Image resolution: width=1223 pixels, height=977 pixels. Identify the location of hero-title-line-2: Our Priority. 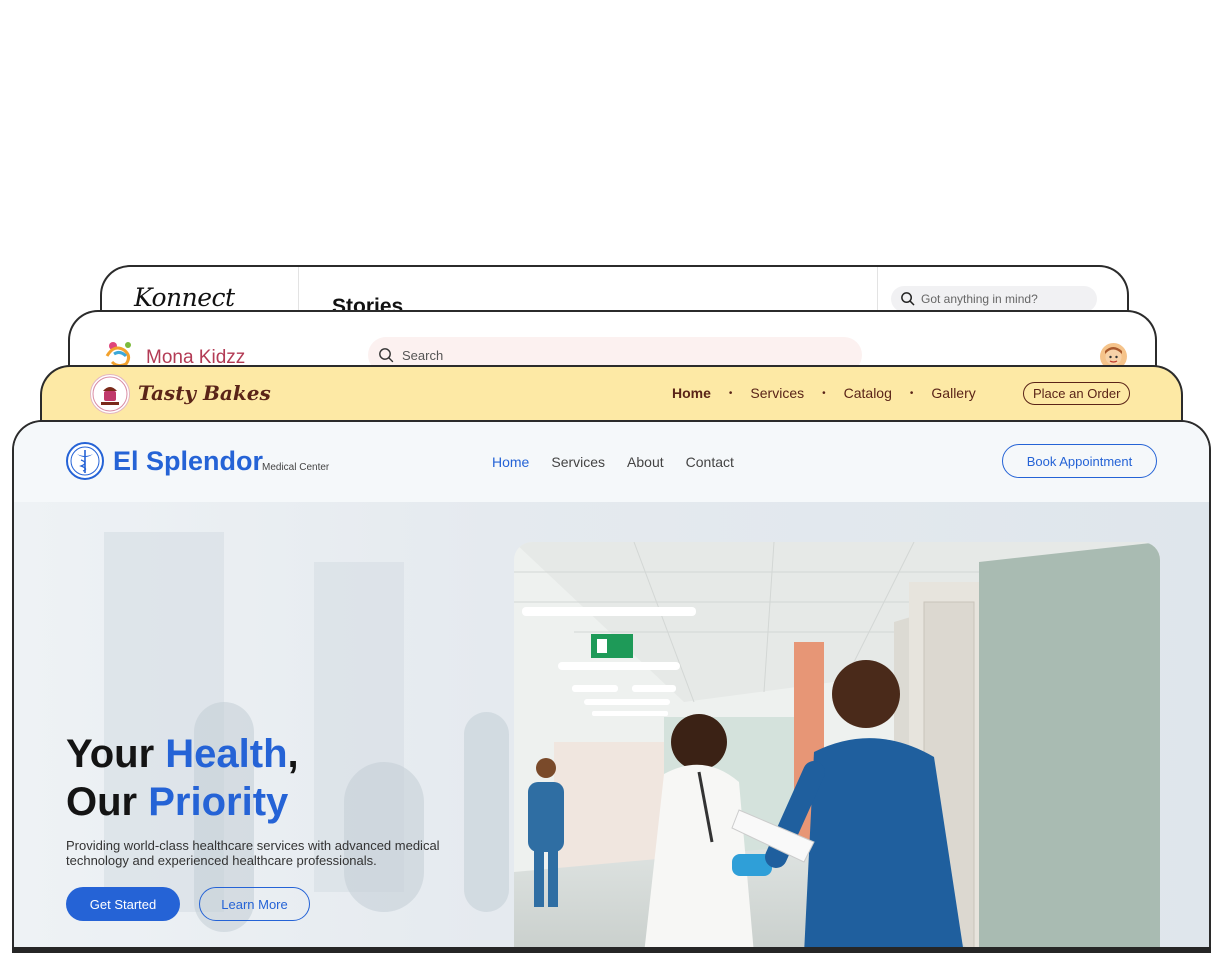
(177, 802).